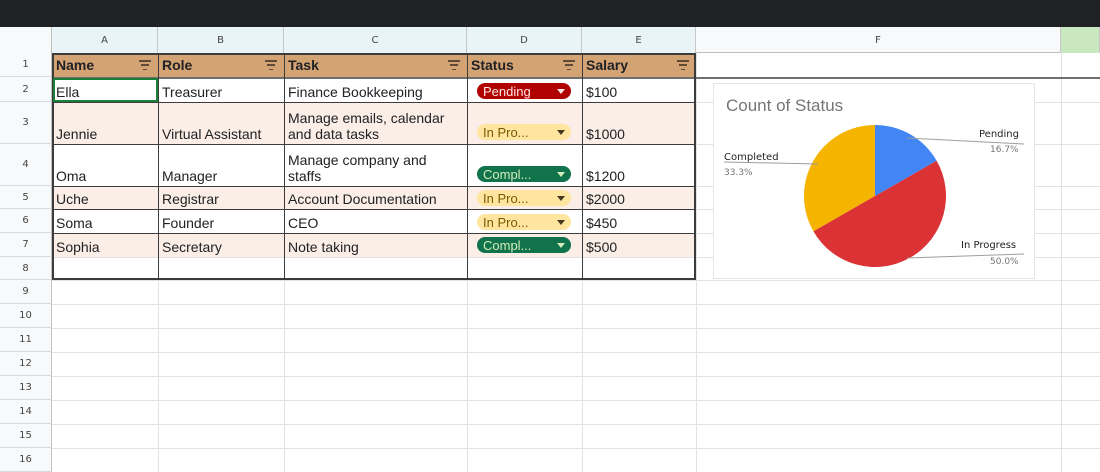 This screenshot has width=1100, height=472. I want to click on column-header-next, so click(1080, 40).